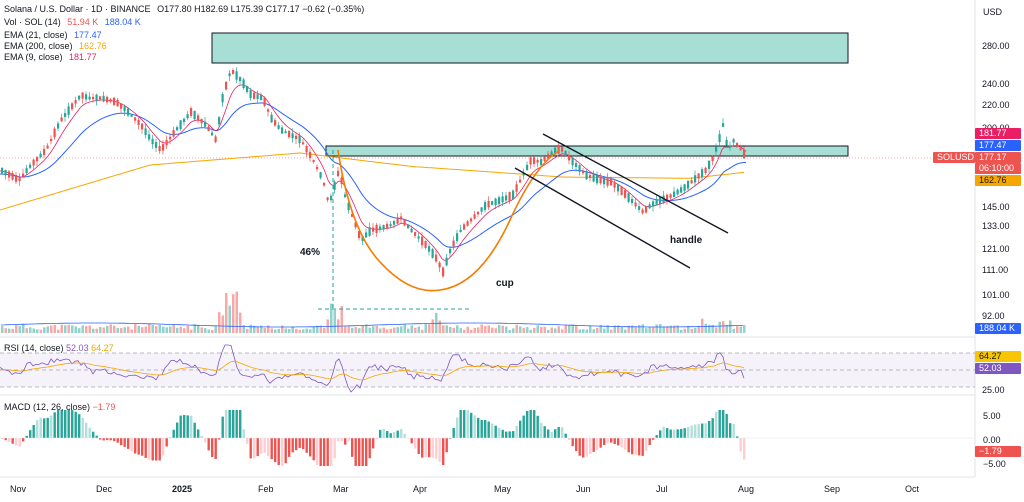 The width and height of the screenshot is (1024, 502). I want to click on x-tick-label: Jul, so click(662, 489).